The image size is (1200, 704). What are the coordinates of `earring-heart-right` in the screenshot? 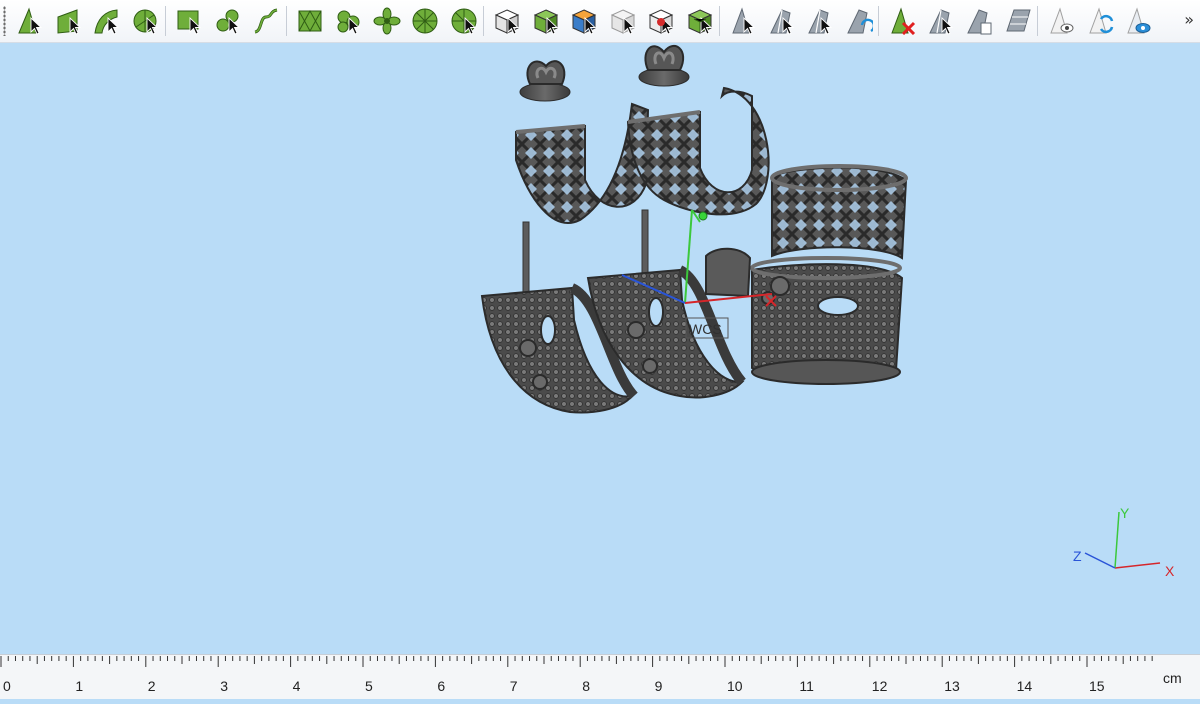 It's located at (664, 66).